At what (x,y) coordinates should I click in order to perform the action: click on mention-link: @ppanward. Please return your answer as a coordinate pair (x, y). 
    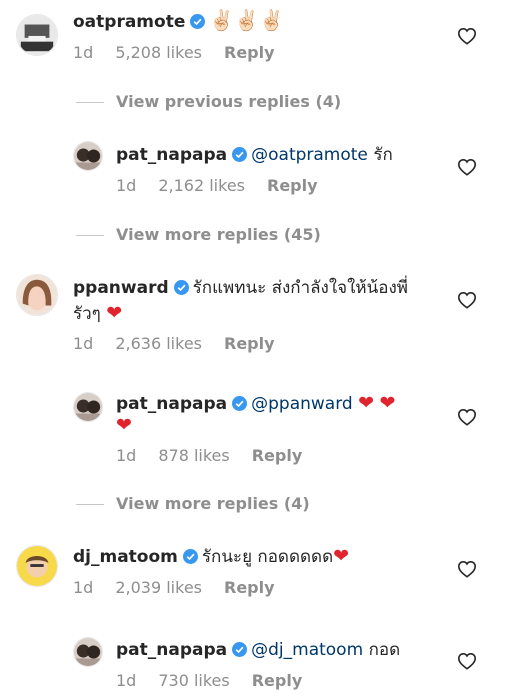
    Looking at the image, I should click on (302, 404).